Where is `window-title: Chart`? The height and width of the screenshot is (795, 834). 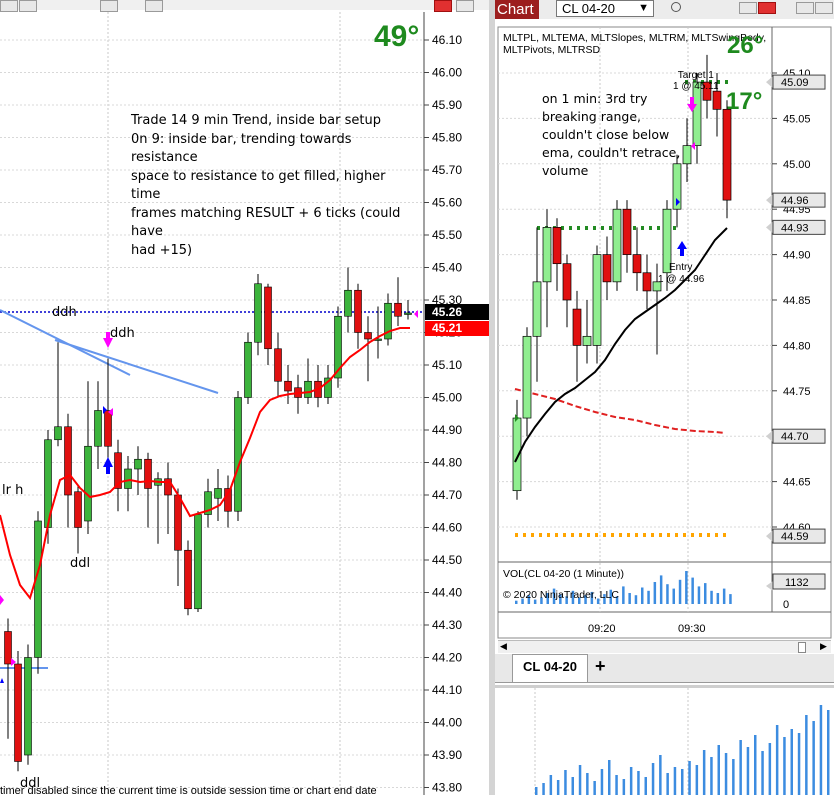 window-title: Chart is located at coordinates (517, 9).